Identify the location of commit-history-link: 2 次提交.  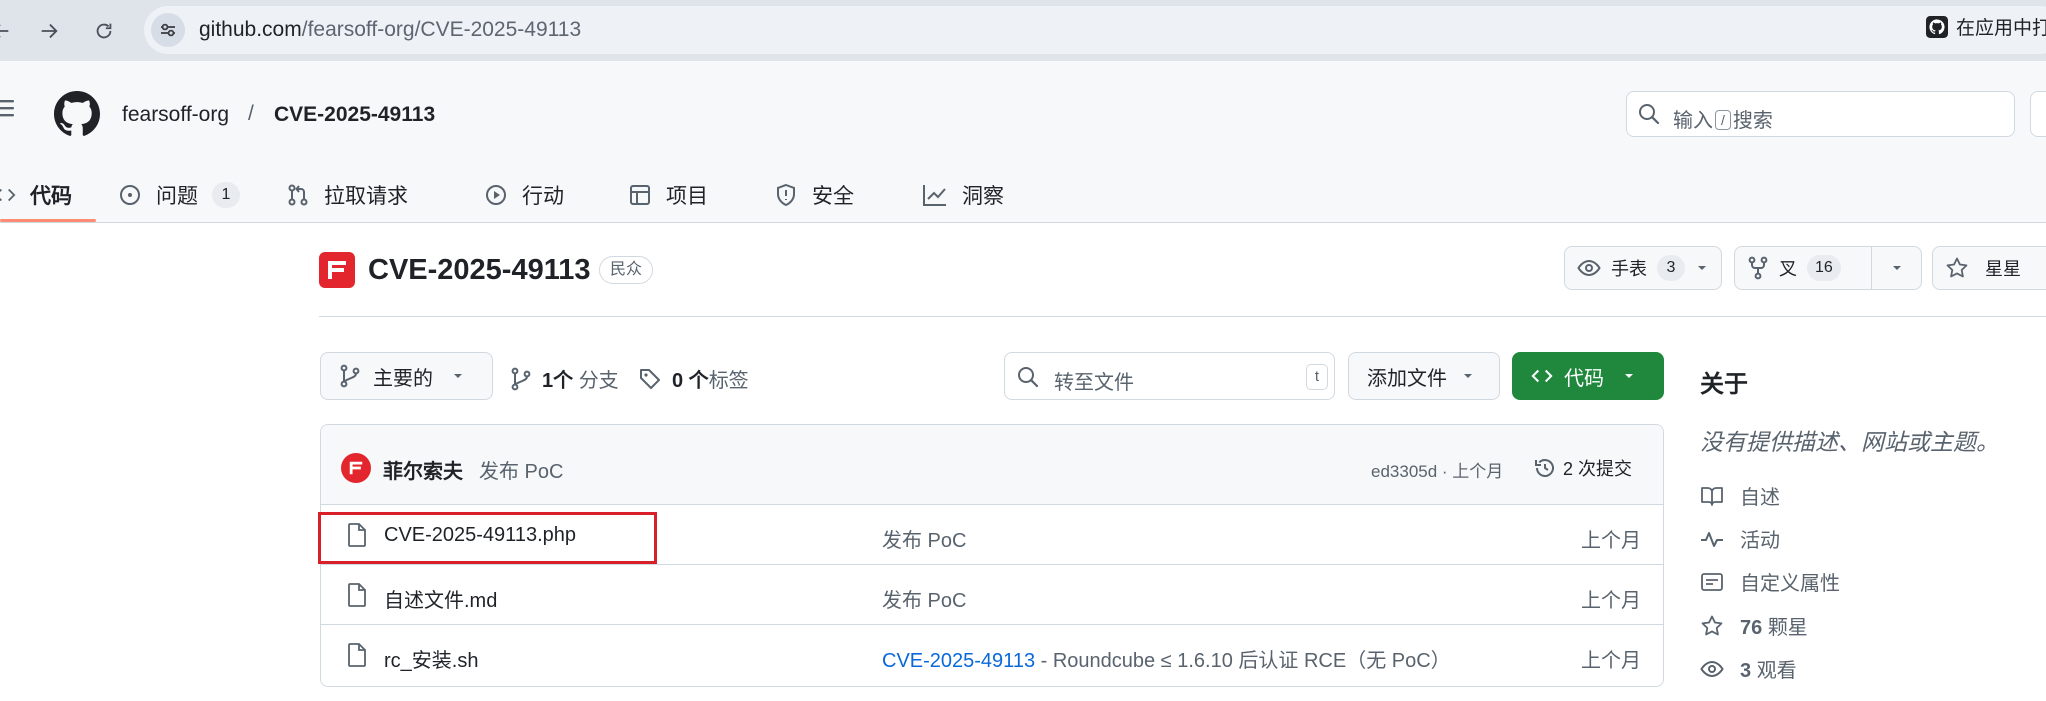
(1582, 468).